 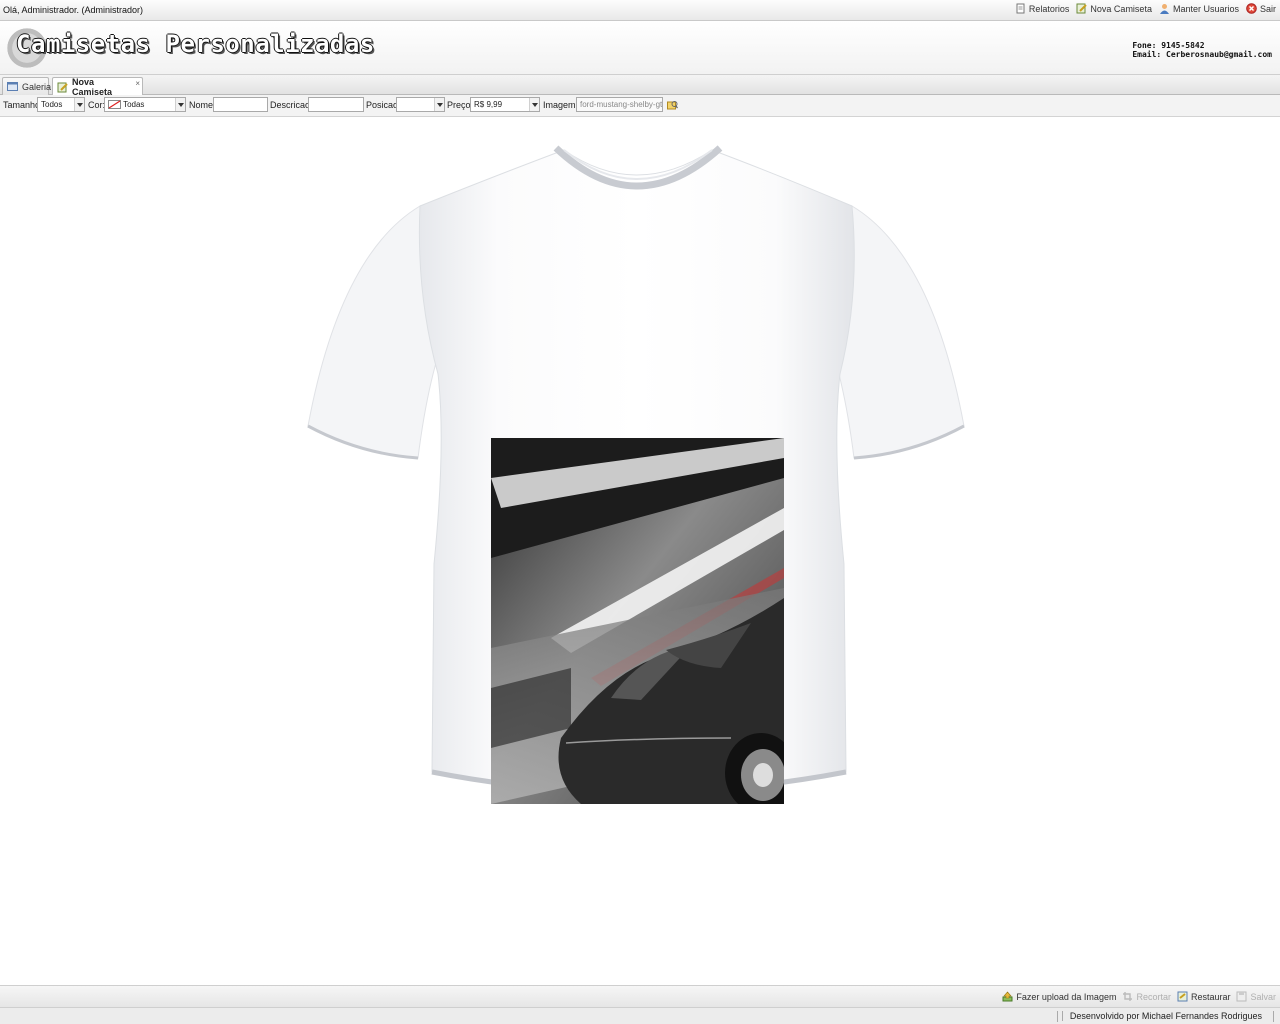 I want to click on color-swatch-icon, so click(x=114, y=104).